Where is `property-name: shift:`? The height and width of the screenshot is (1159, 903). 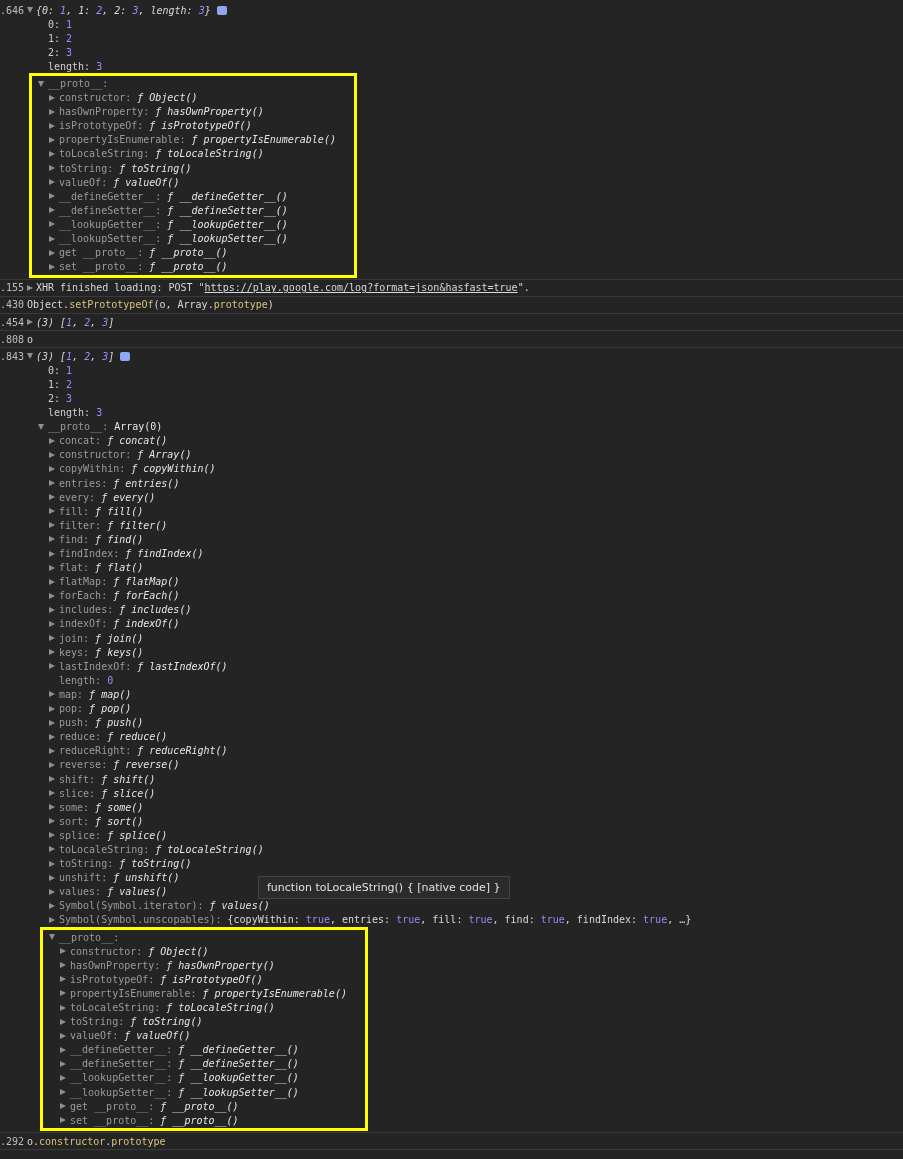
property-name: shift: is located at coordinates (77, 779).